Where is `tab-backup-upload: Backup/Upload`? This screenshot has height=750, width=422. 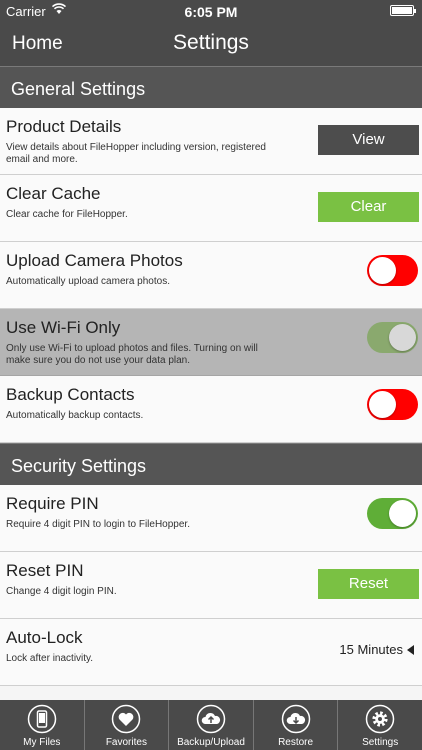 tab-backup-upload: Backup/Upload is located at coordinates (211, 725).